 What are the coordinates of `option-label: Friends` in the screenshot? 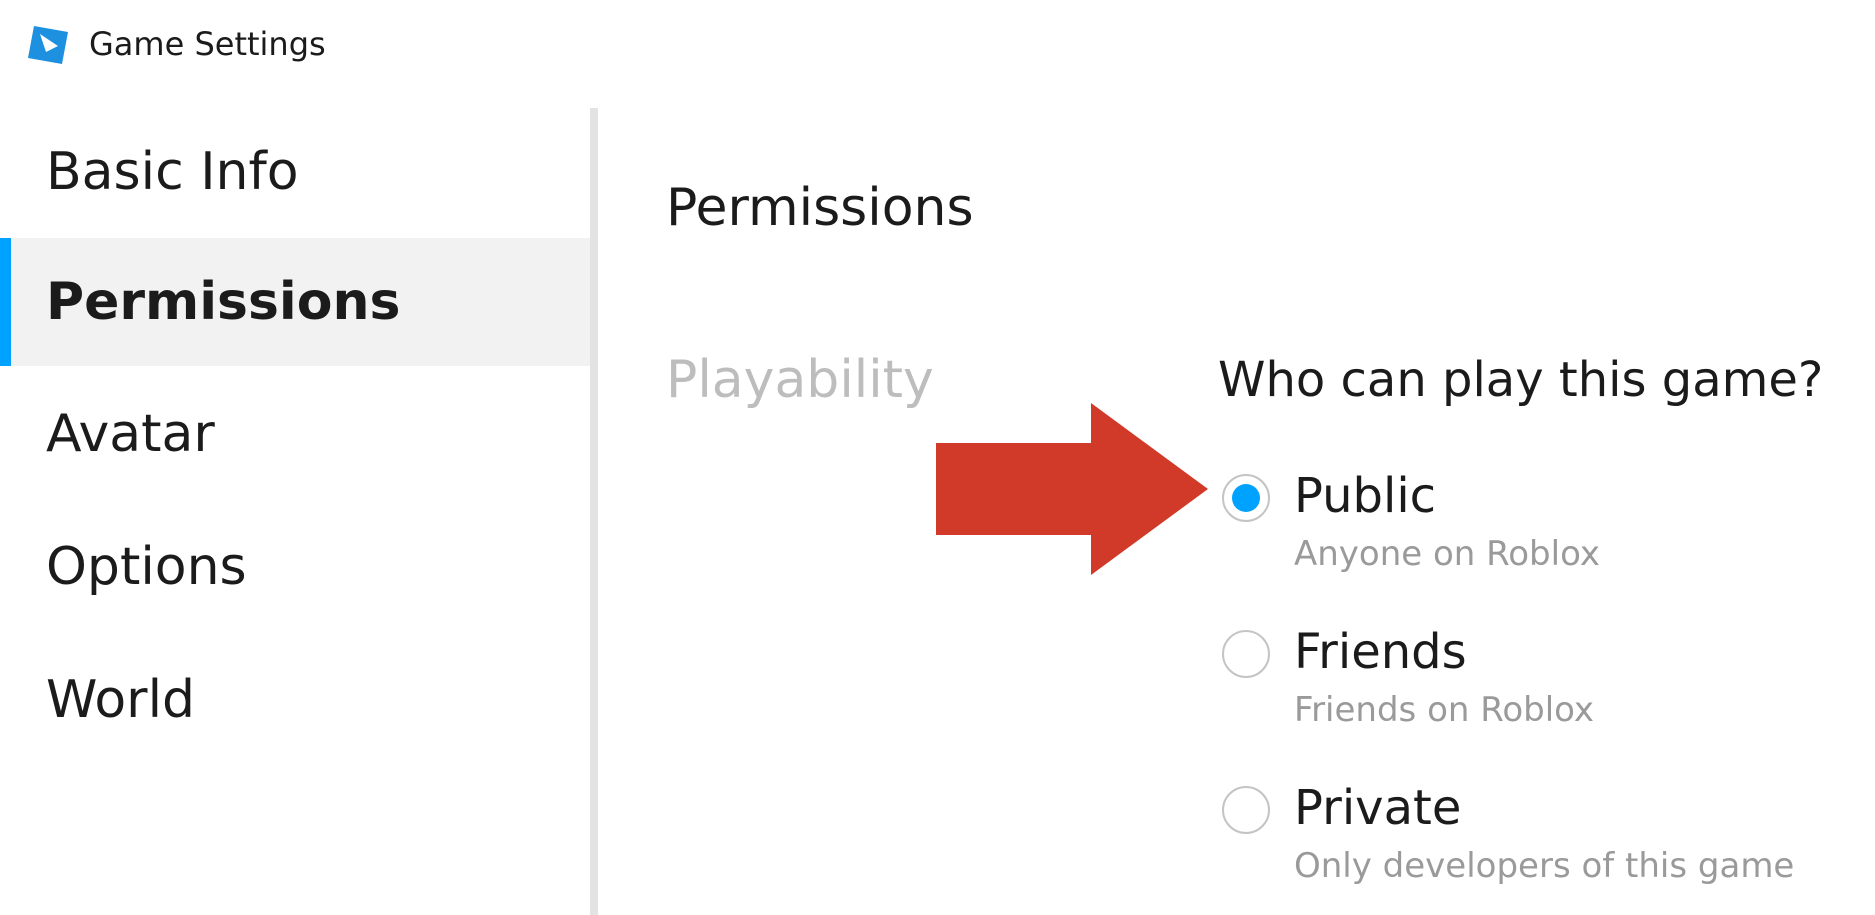 It's located at (1380, 652).